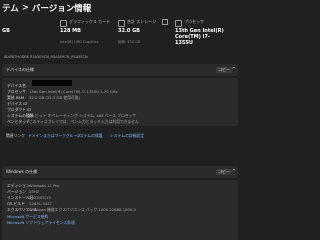 This screenshot has width=320, height=240. What do you see at coordinates (15, 135) in the screenshot?
I see `related-links-label: 関連リンク` at bounding box center [15, 135].